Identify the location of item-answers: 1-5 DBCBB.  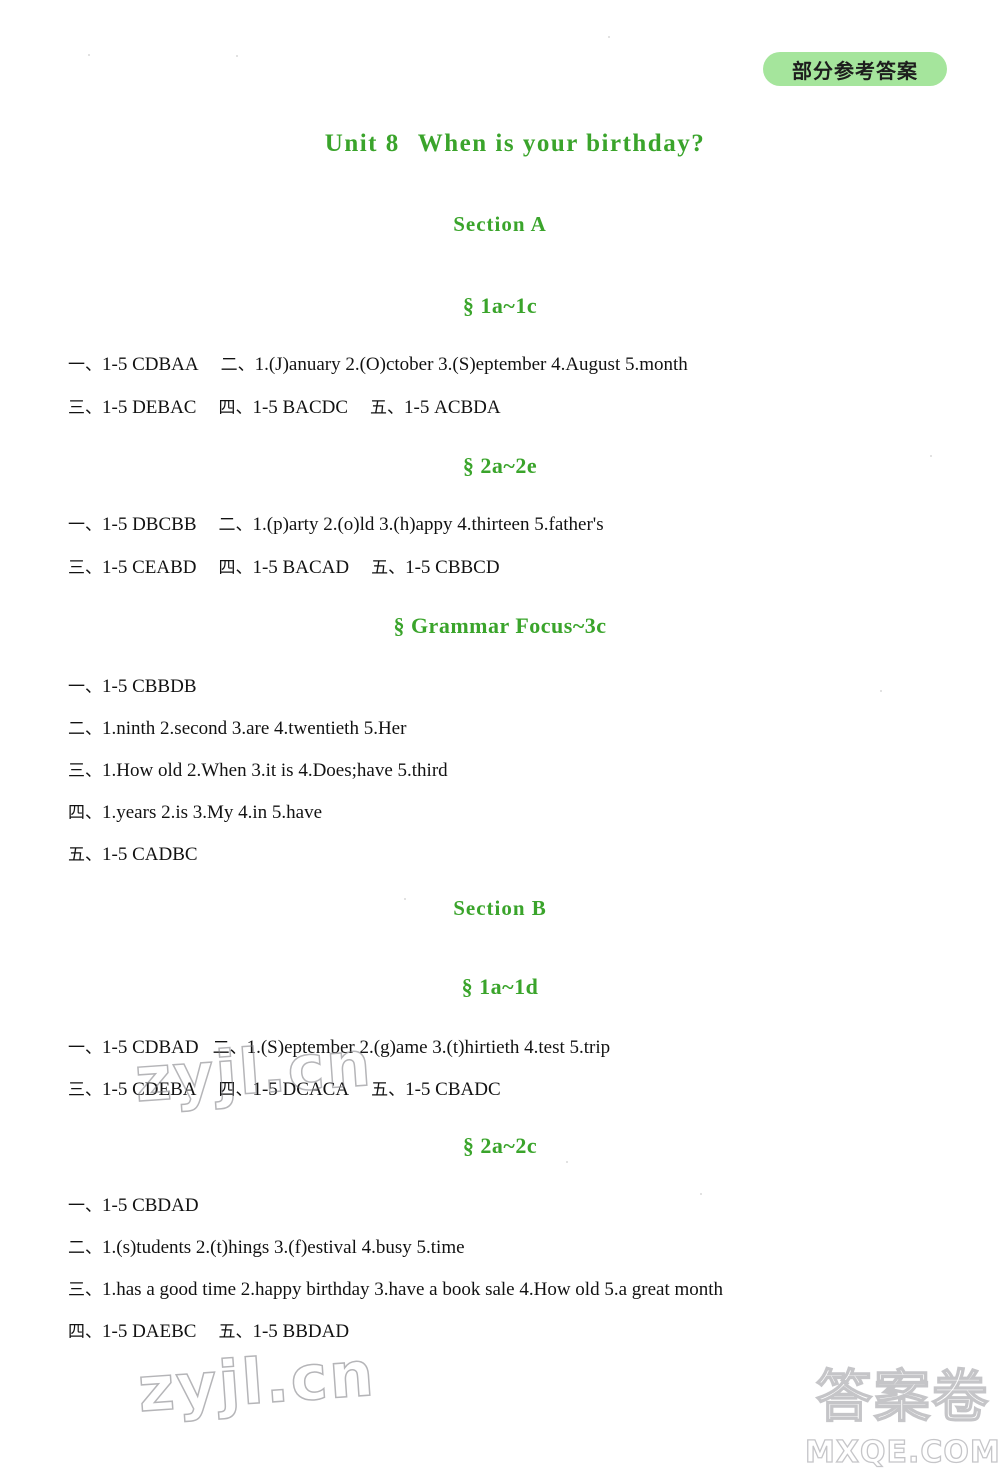
(149, 524).